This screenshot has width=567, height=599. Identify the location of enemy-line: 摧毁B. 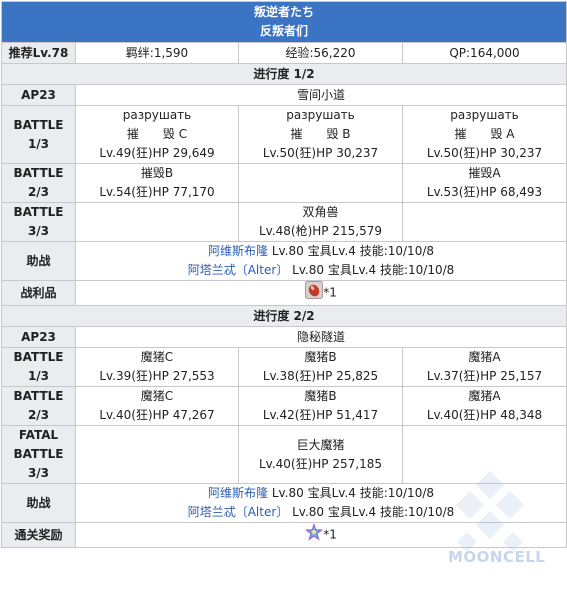
(157, 173).